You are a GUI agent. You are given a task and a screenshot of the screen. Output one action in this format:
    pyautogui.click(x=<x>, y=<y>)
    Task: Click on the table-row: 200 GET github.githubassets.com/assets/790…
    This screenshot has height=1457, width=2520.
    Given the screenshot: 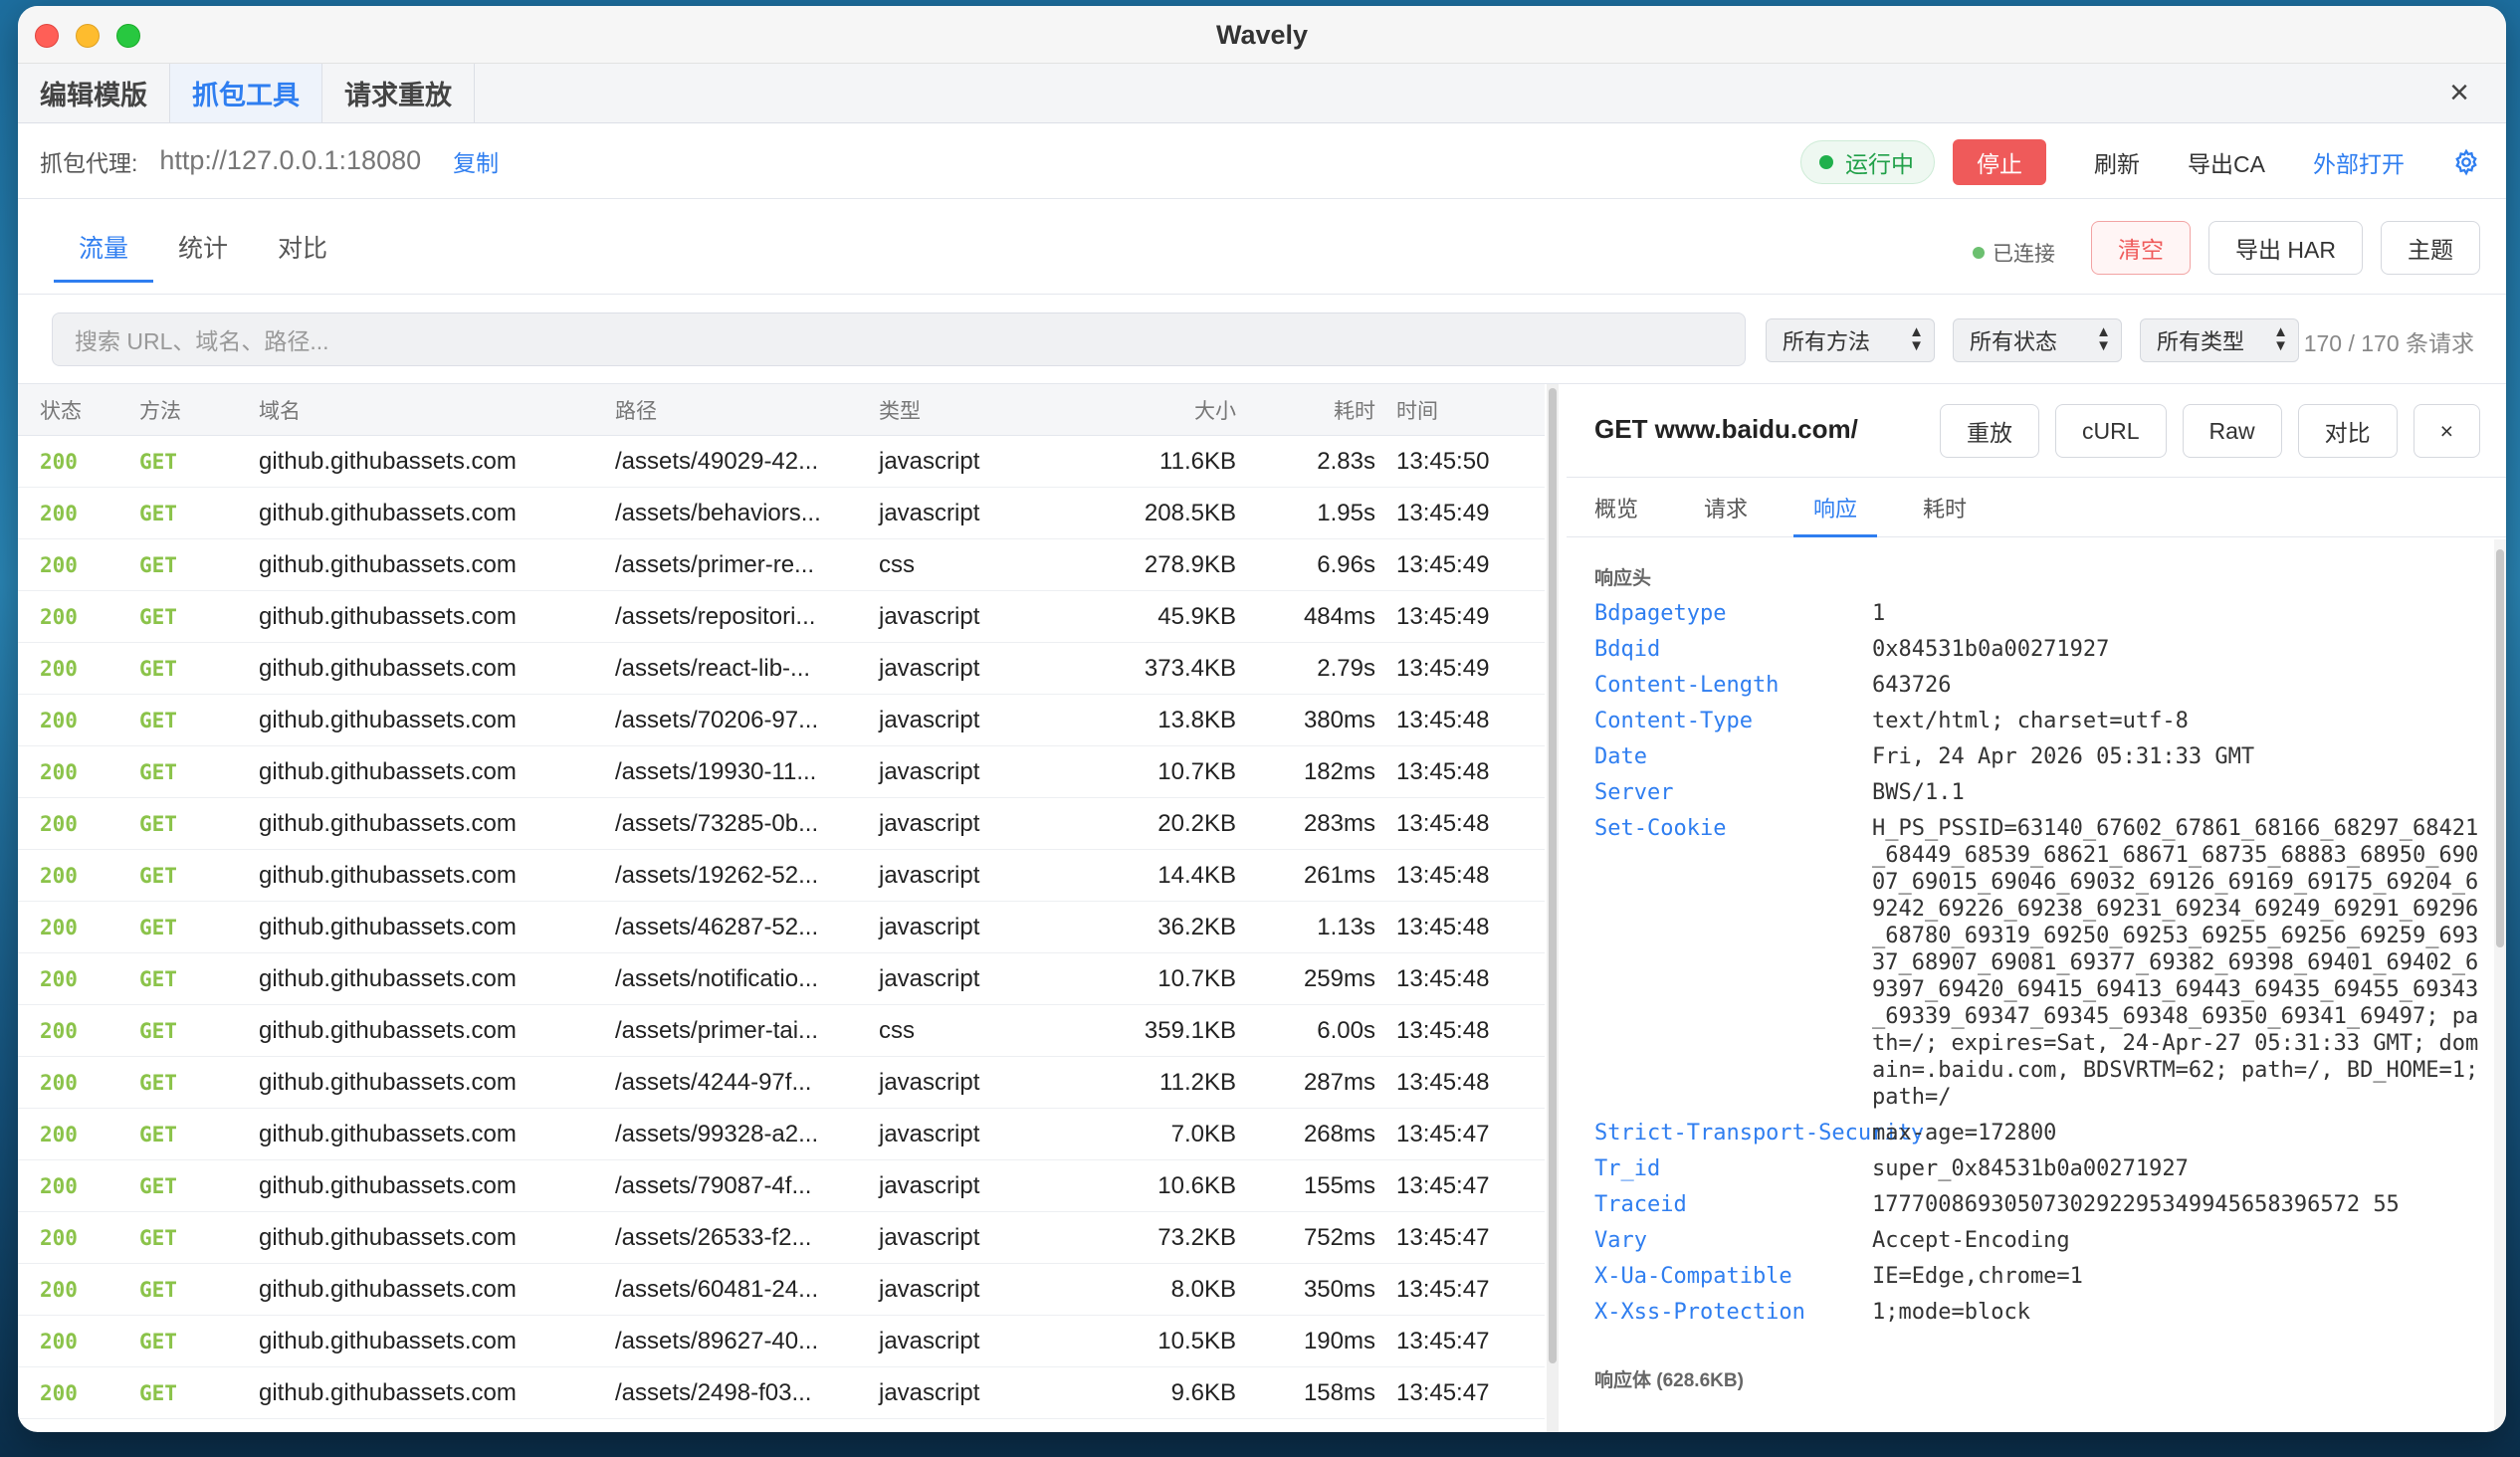 What is the action you would take?
    pyautogui.click(x=781, y=1186)
    